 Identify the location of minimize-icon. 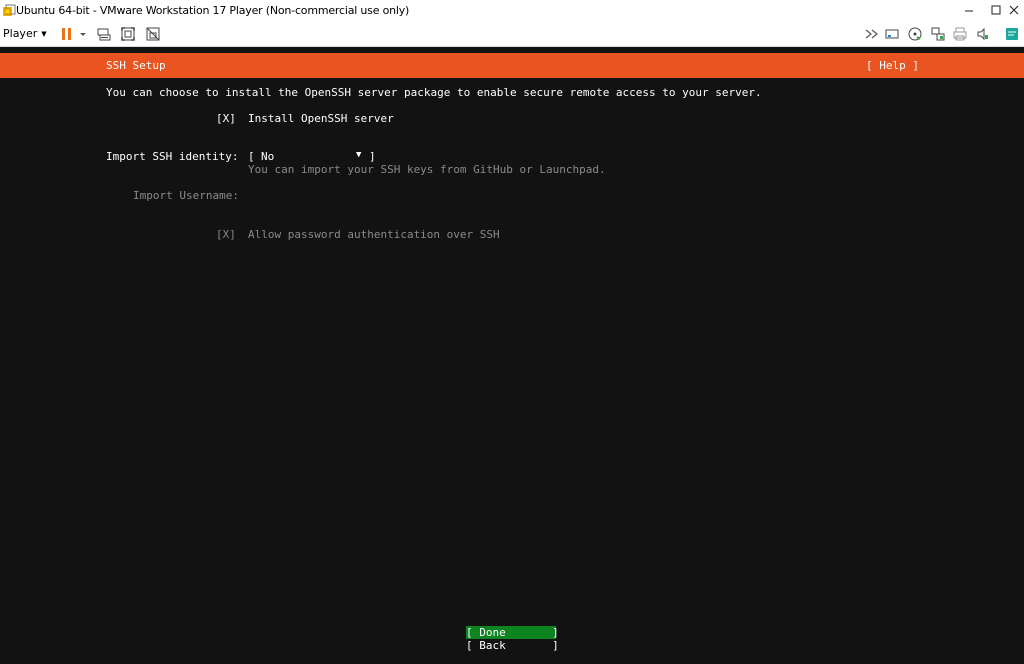
(969, 11).